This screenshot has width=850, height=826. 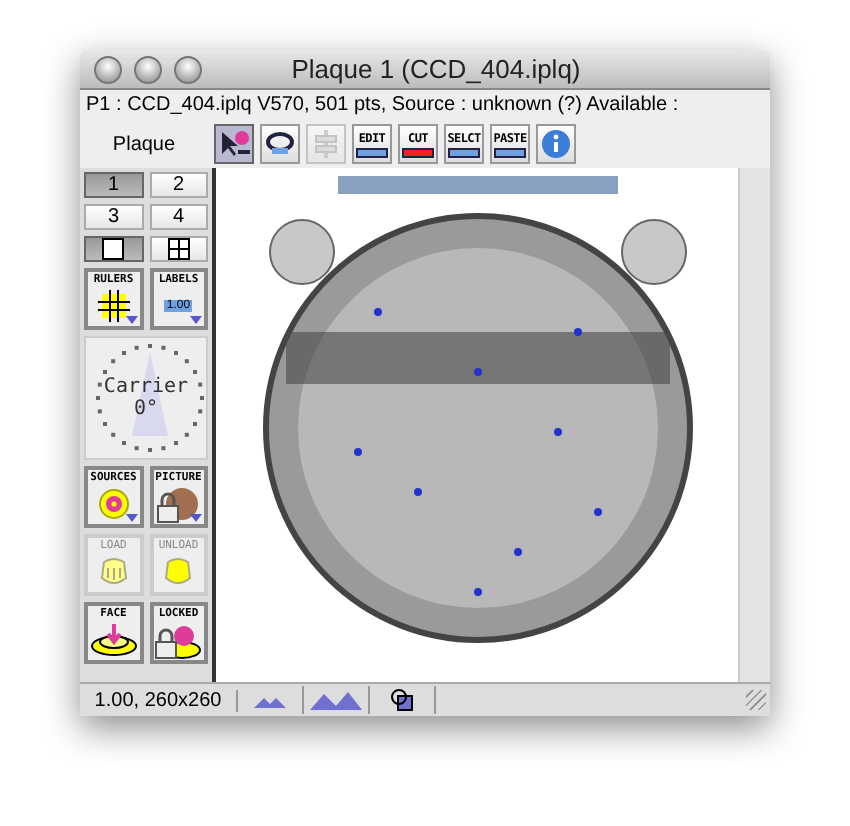 I want to click on plate-icon, so click(x=113, y=640).